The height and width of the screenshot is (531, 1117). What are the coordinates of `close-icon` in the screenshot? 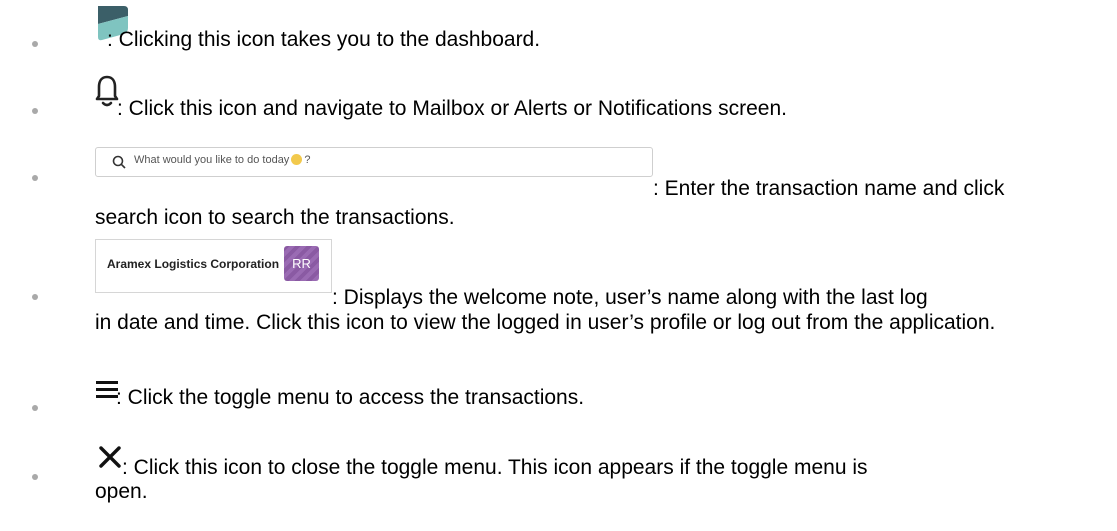 It's located at (110, 457).